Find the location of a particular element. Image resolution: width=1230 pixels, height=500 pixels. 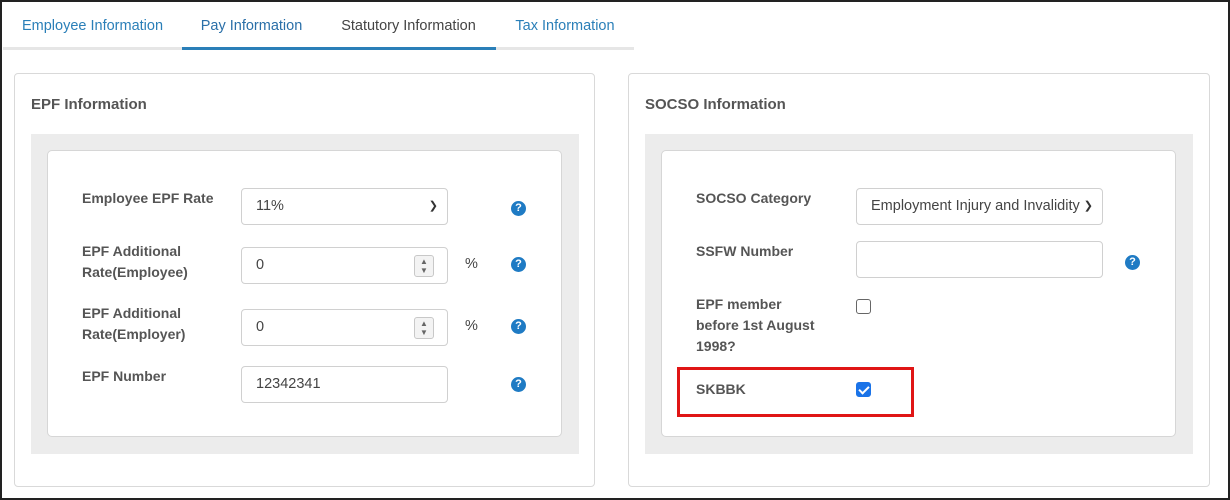

epf-additional-employee-input: 0 ▲ ▼ is located at coordinates (344, 265).